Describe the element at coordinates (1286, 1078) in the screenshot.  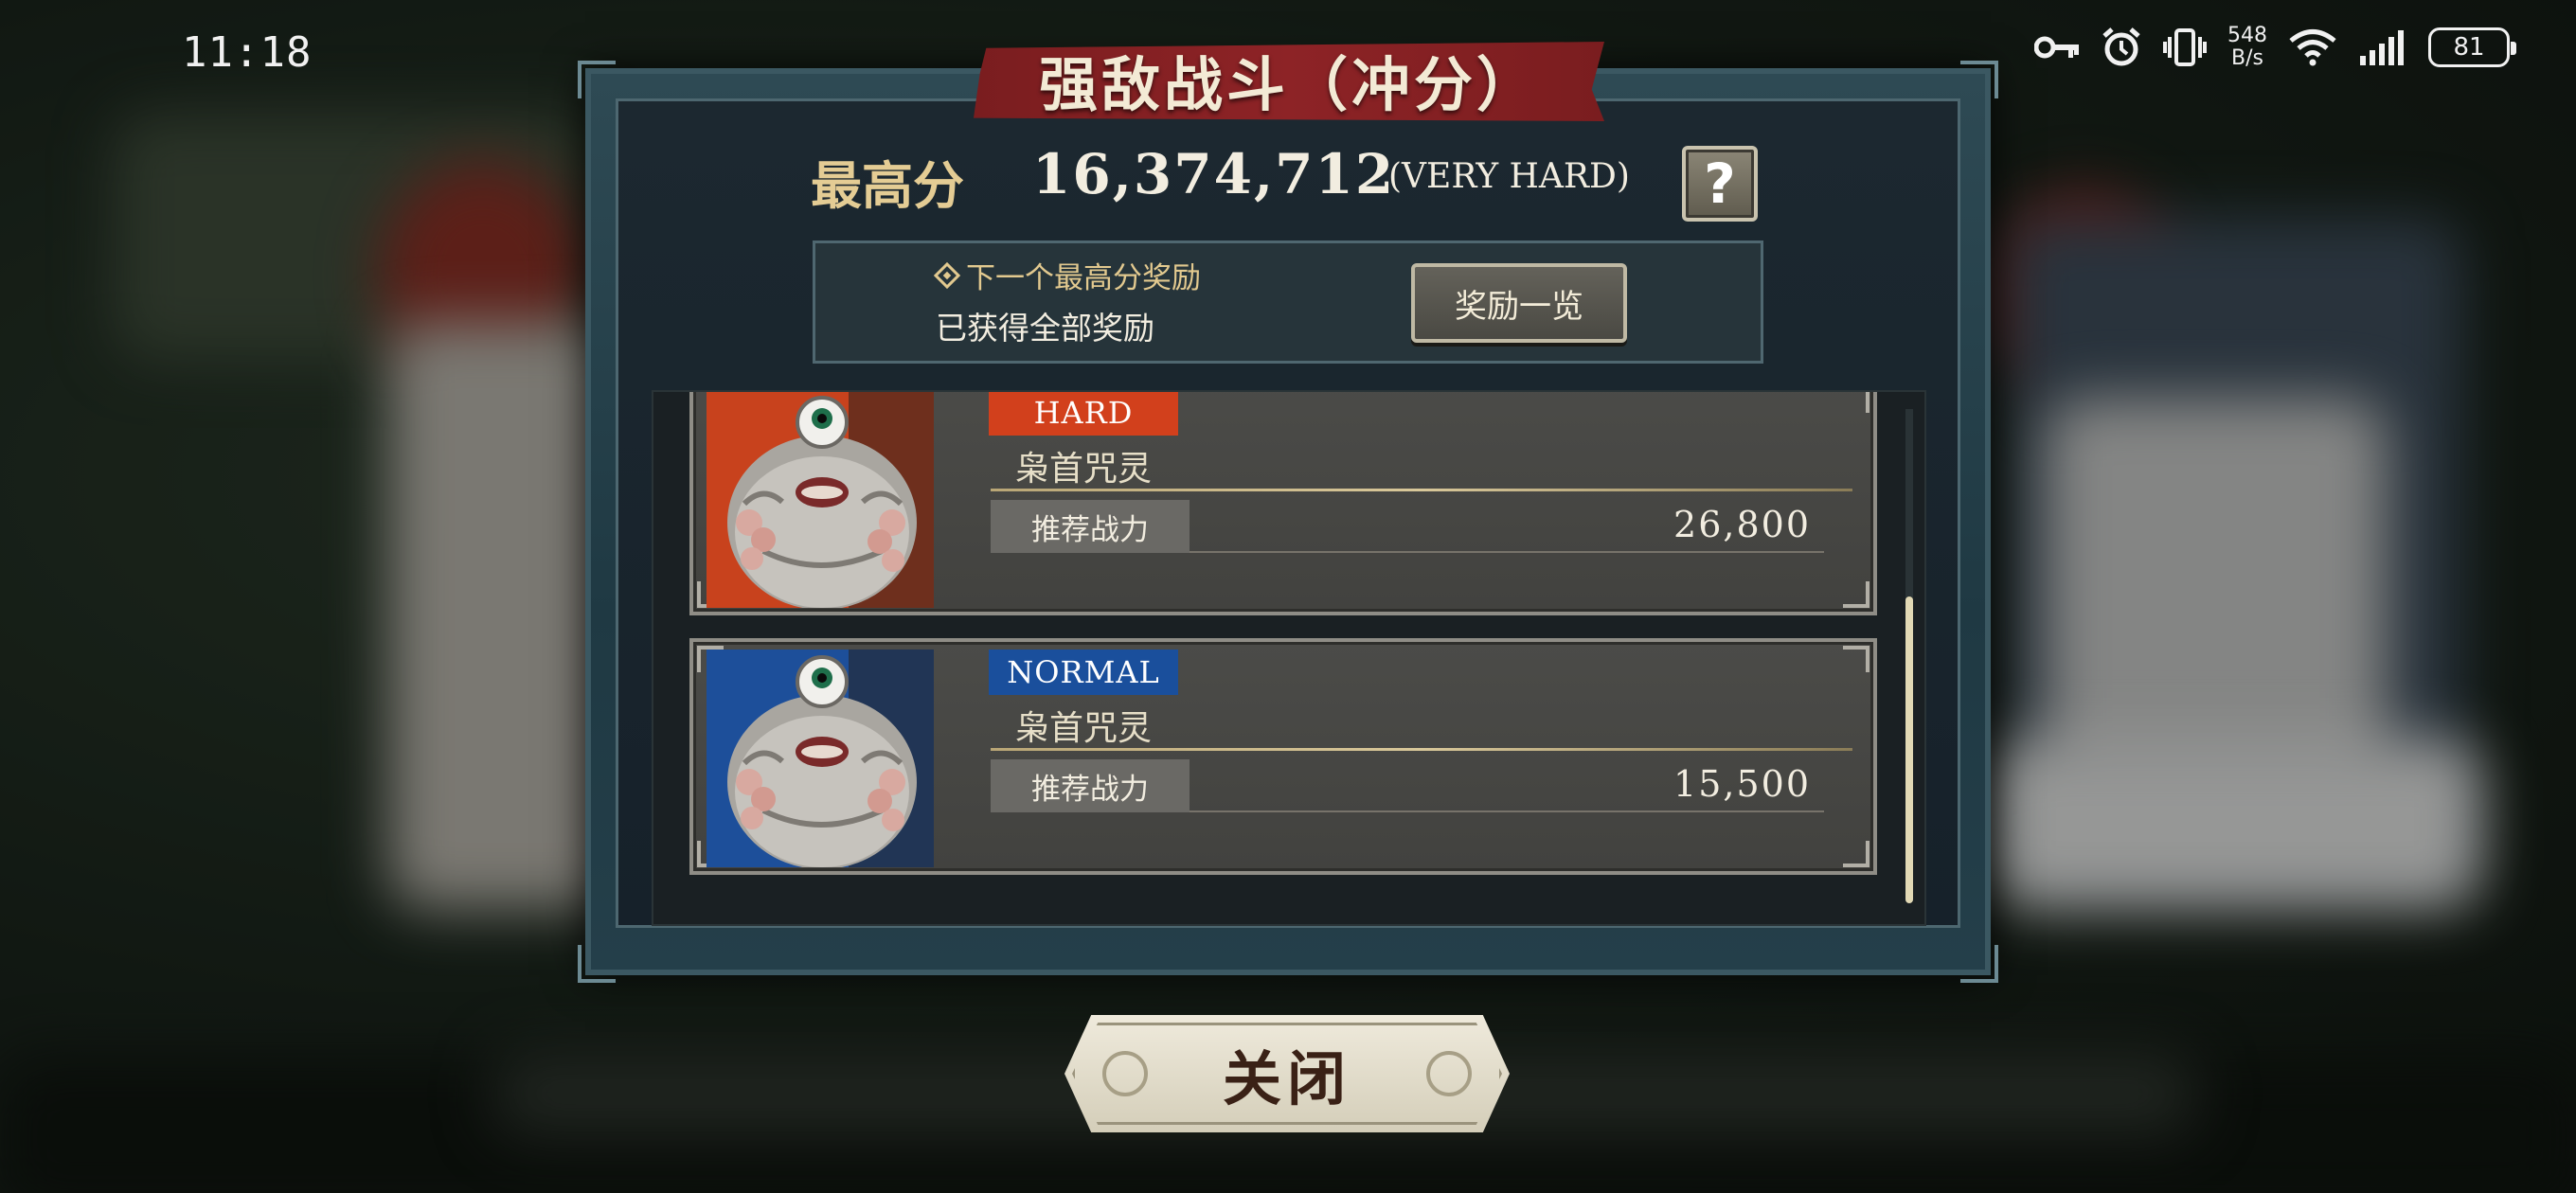
I see `close-button-label: 关闭` at that location.